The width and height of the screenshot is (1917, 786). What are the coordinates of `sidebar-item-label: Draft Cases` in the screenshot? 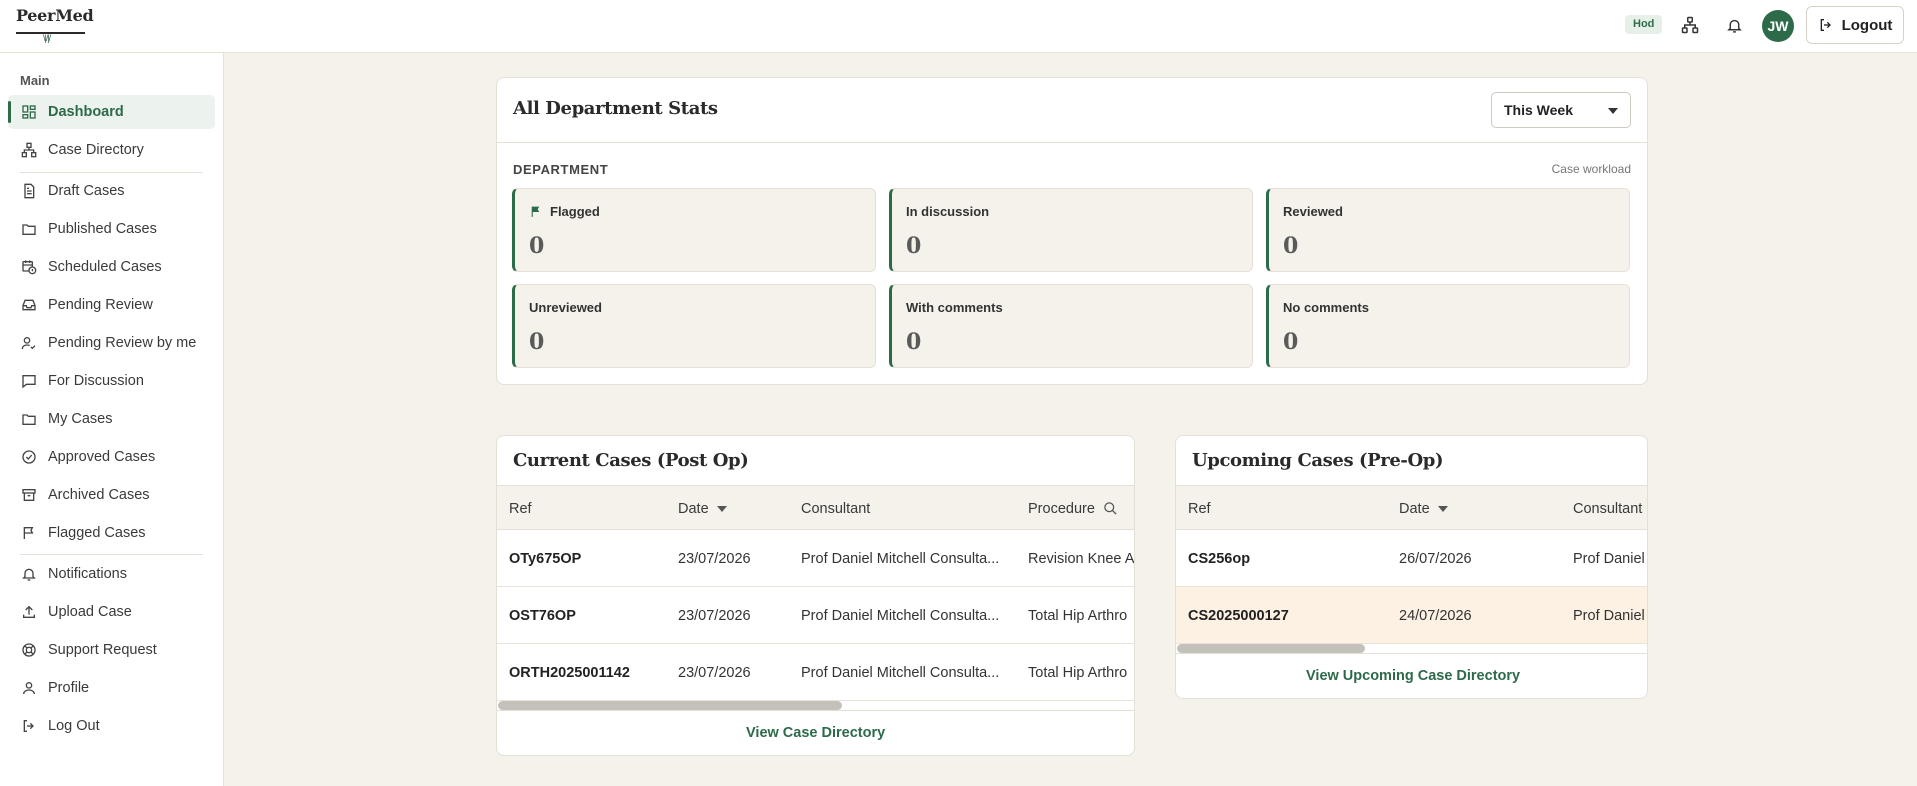 It's located at (86, 191).